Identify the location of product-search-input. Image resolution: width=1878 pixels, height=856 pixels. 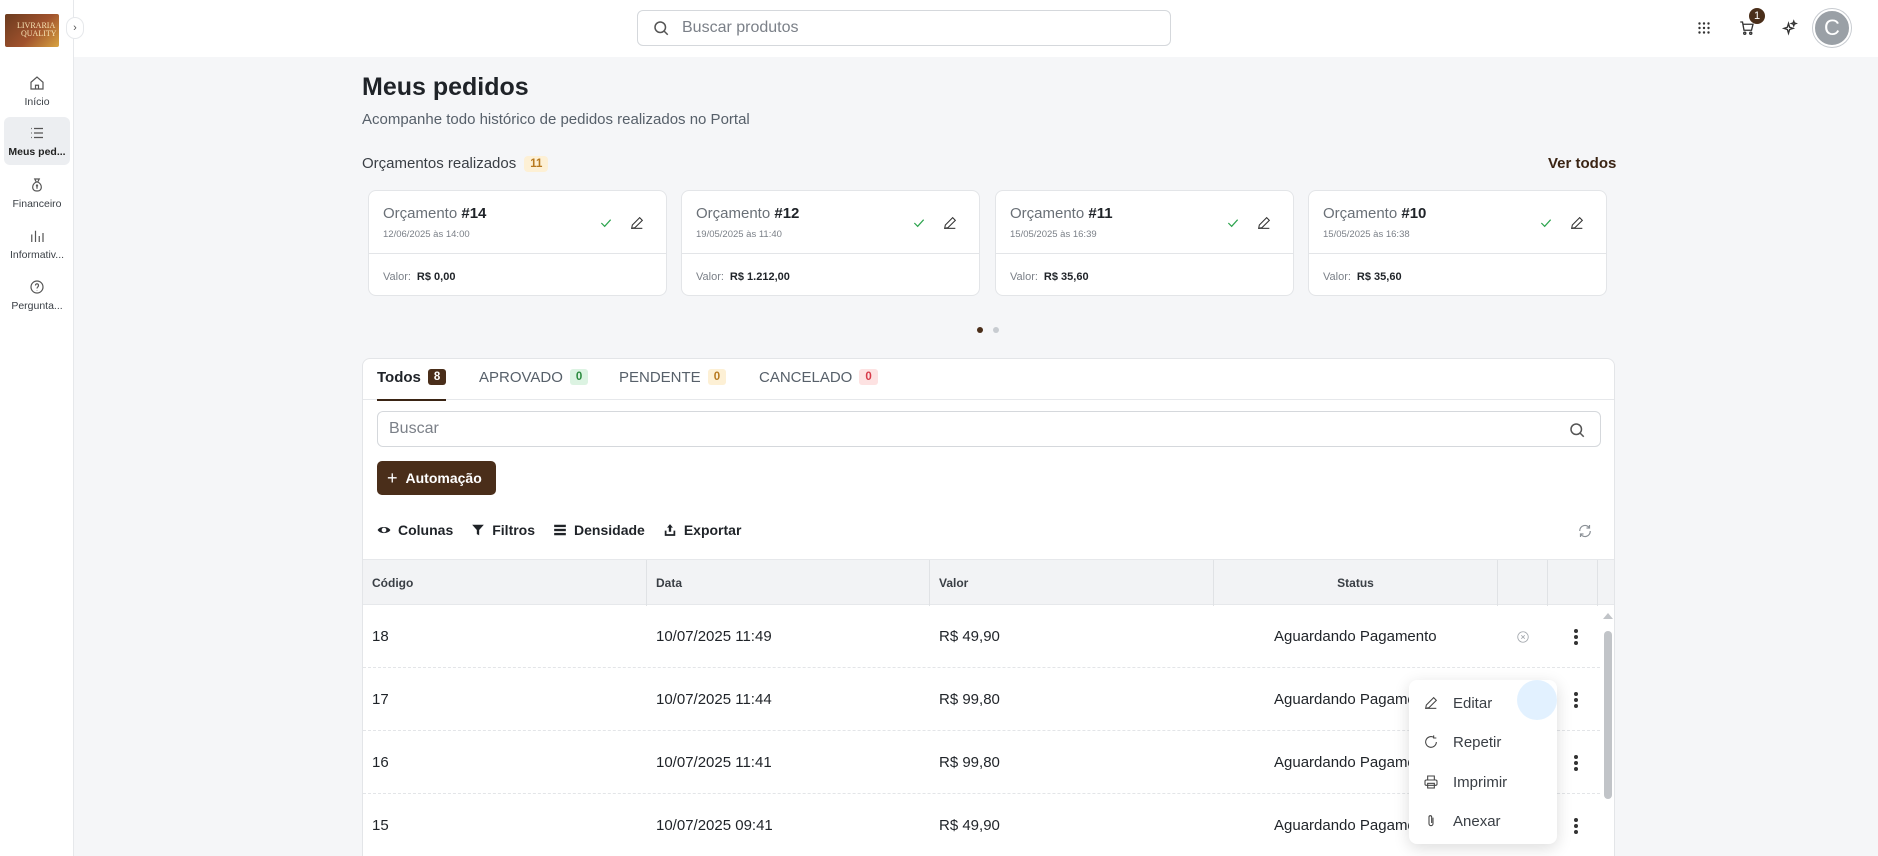
(912, 28).